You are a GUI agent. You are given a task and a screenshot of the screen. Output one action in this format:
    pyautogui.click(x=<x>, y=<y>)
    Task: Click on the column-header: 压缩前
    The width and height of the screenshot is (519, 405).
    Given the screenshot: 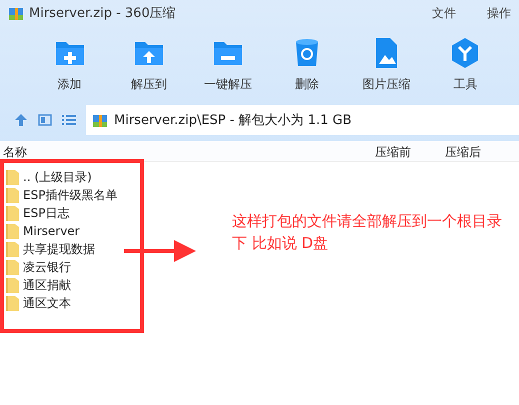 What is the action you would take?
    pyautogui.click(x=407, y=152)
    